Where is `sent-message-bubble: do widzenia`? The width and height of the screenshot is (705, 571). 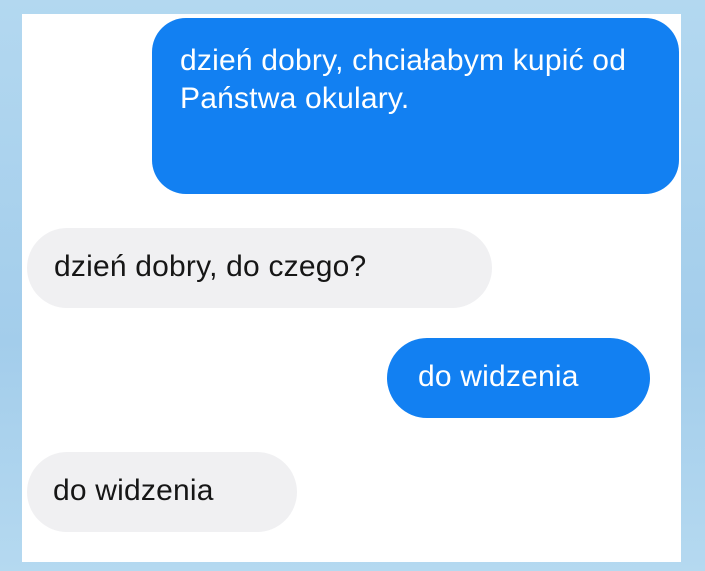
sent-message-bubble: do widzenia is located at coordinates (518, 378).